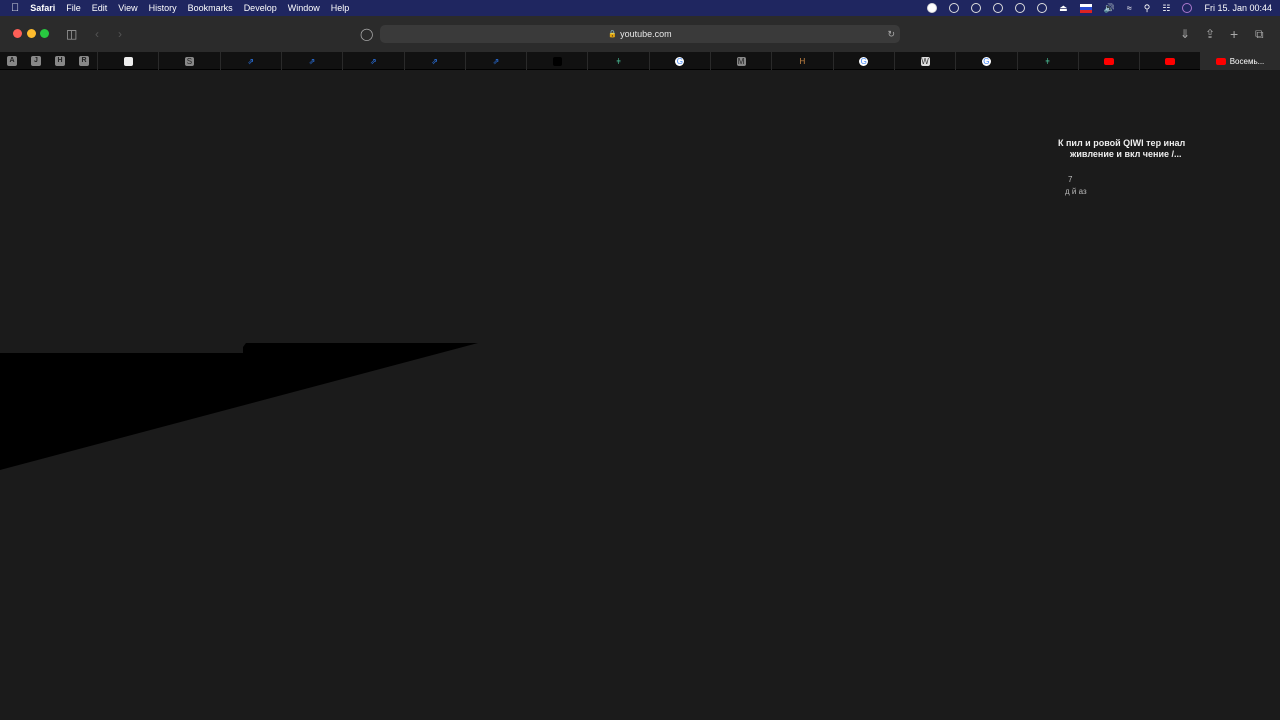 This screenshot has height=720, width=1280. Describe the element at coordinates (1122, 143) in the screenshot. I see `video-title-line: К пил и ровой QIWI тер инал` at that location.